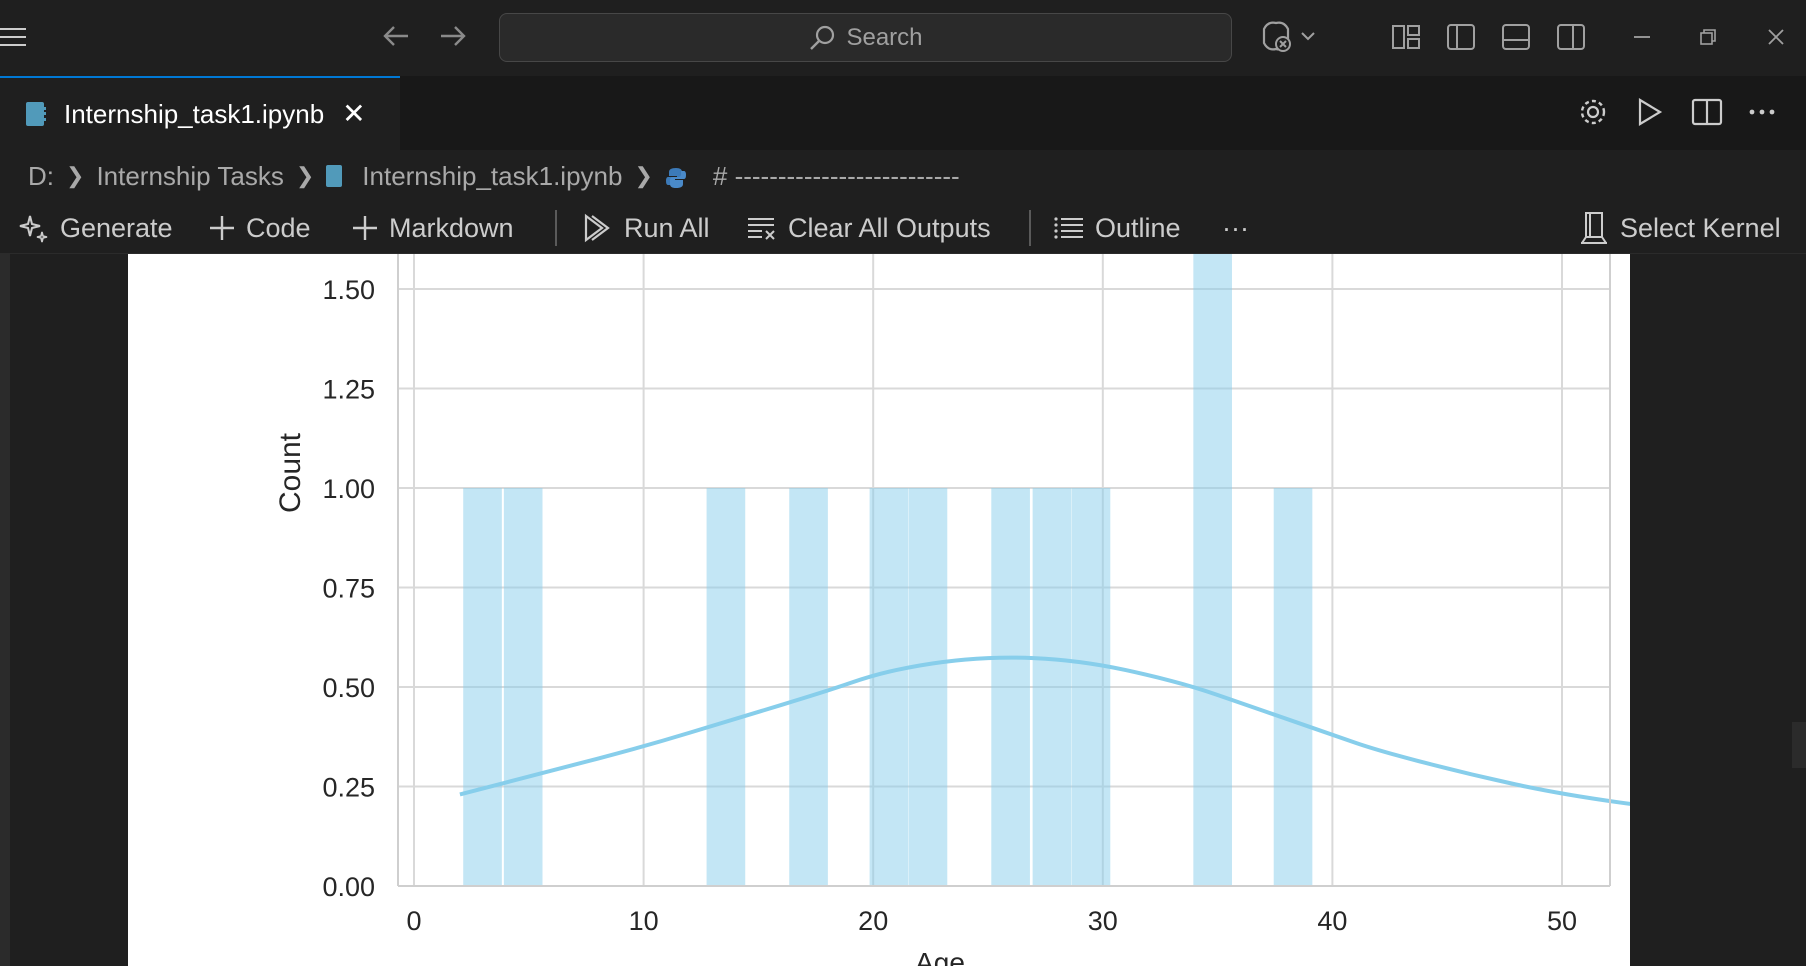 The image size is (1806, 966). Describe the element at coordinates (1594, 228) in the screenshot. I see `kernel-icon` at that location.